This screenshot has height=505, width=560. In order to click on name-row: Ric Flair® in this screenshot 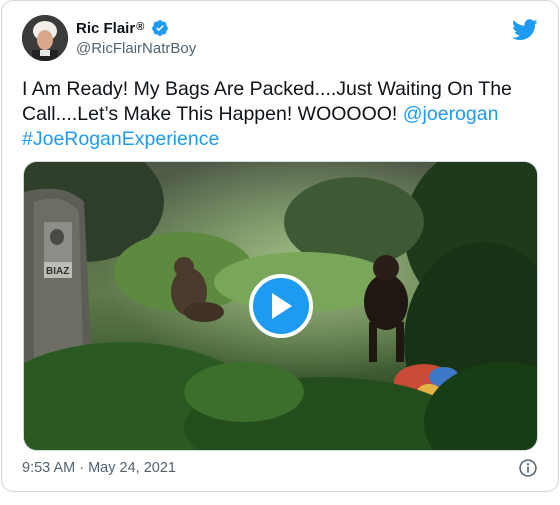, I will do `click(136, 28)`.